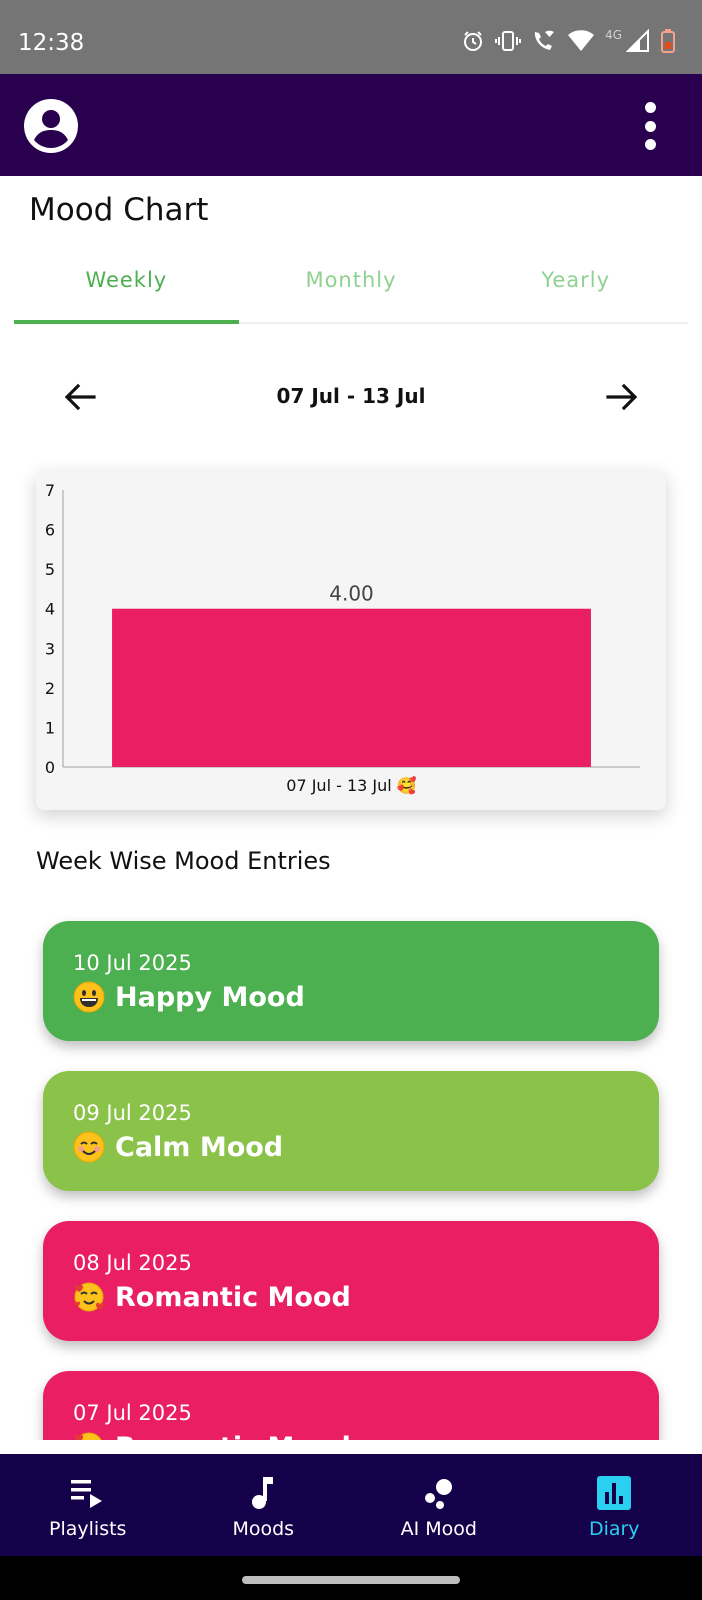 The height and width of the screenshot is (1600, 702). What do you see at coordinates (132, 1413) in the screenshot?
I see `entry-date: 07 Jul 2025` at bounding box center [132, 1413].